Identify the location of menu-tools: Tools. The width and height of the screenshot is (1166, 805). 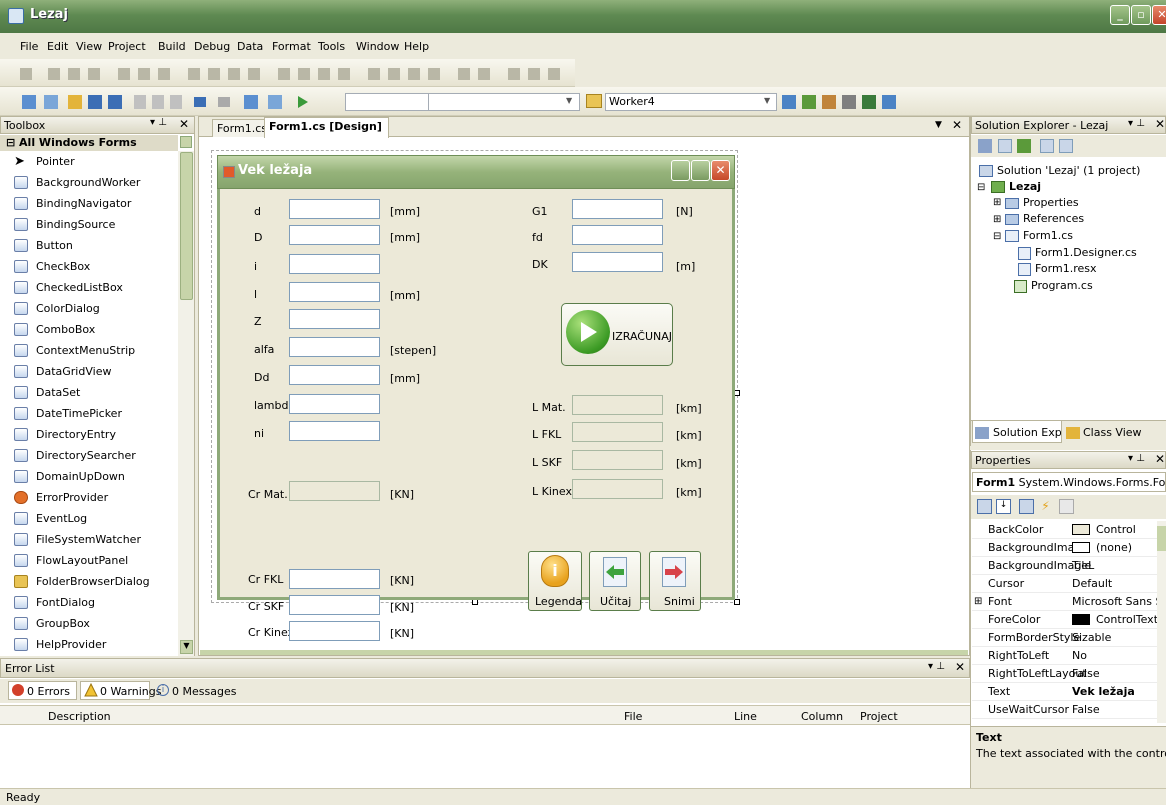
(331, 46).